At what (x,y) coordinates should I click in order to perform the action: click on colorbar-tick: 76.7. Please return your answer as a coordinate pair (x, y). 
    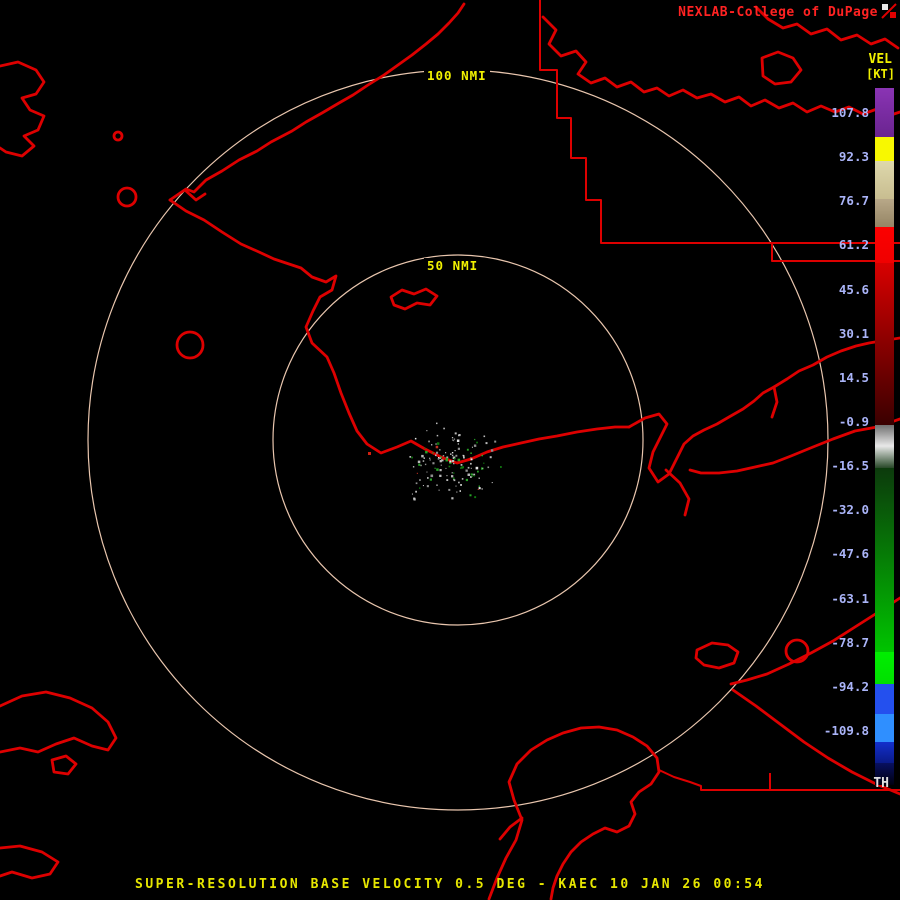
    Looking at the image, I should click on (853, 201).